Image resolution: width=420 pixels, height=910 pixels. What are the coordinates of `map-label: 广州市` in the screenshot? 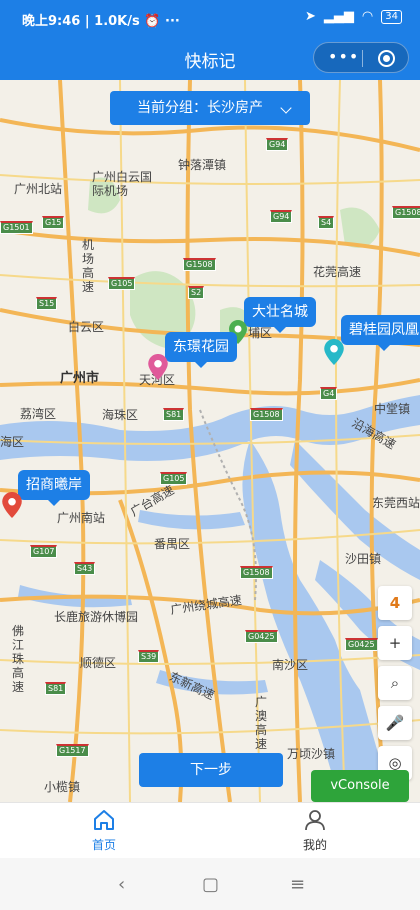 It's located at (80, 378).